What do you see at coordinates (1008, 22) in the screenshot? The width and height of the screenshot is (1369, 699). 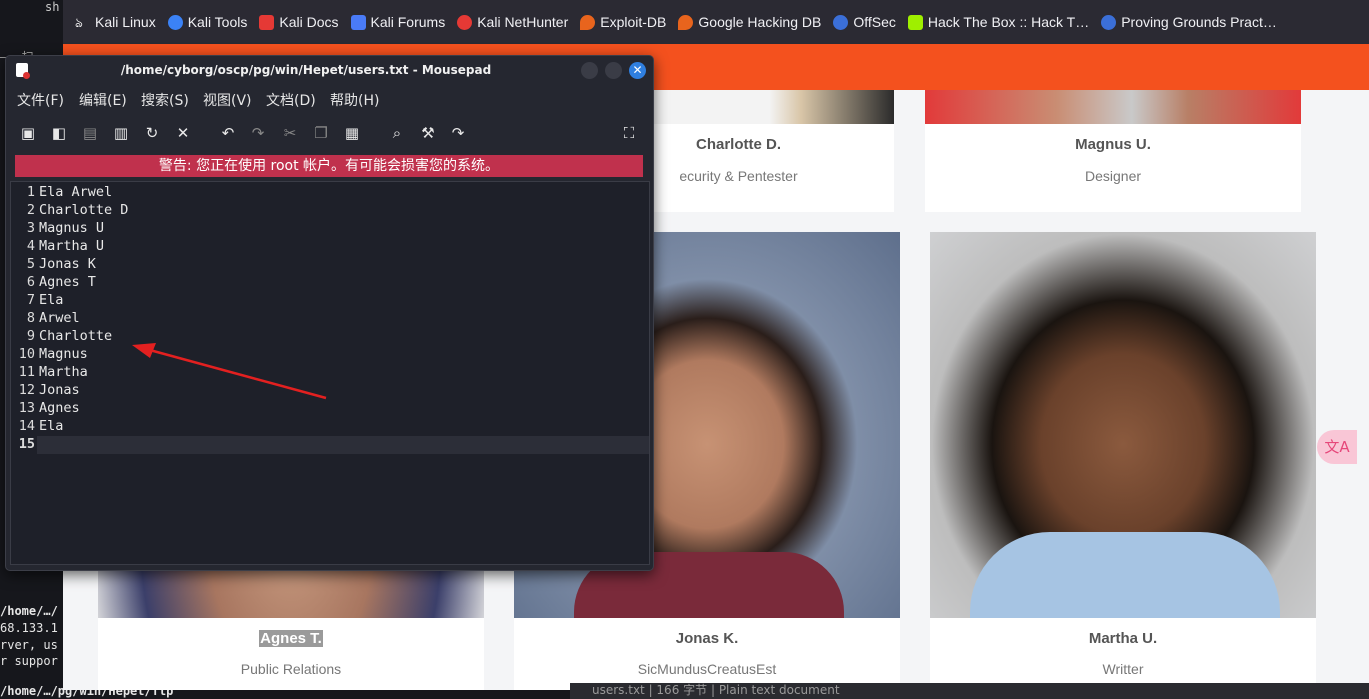 I see `bookmark-label: Hack The Box :` at bounding box center [1008, 22].